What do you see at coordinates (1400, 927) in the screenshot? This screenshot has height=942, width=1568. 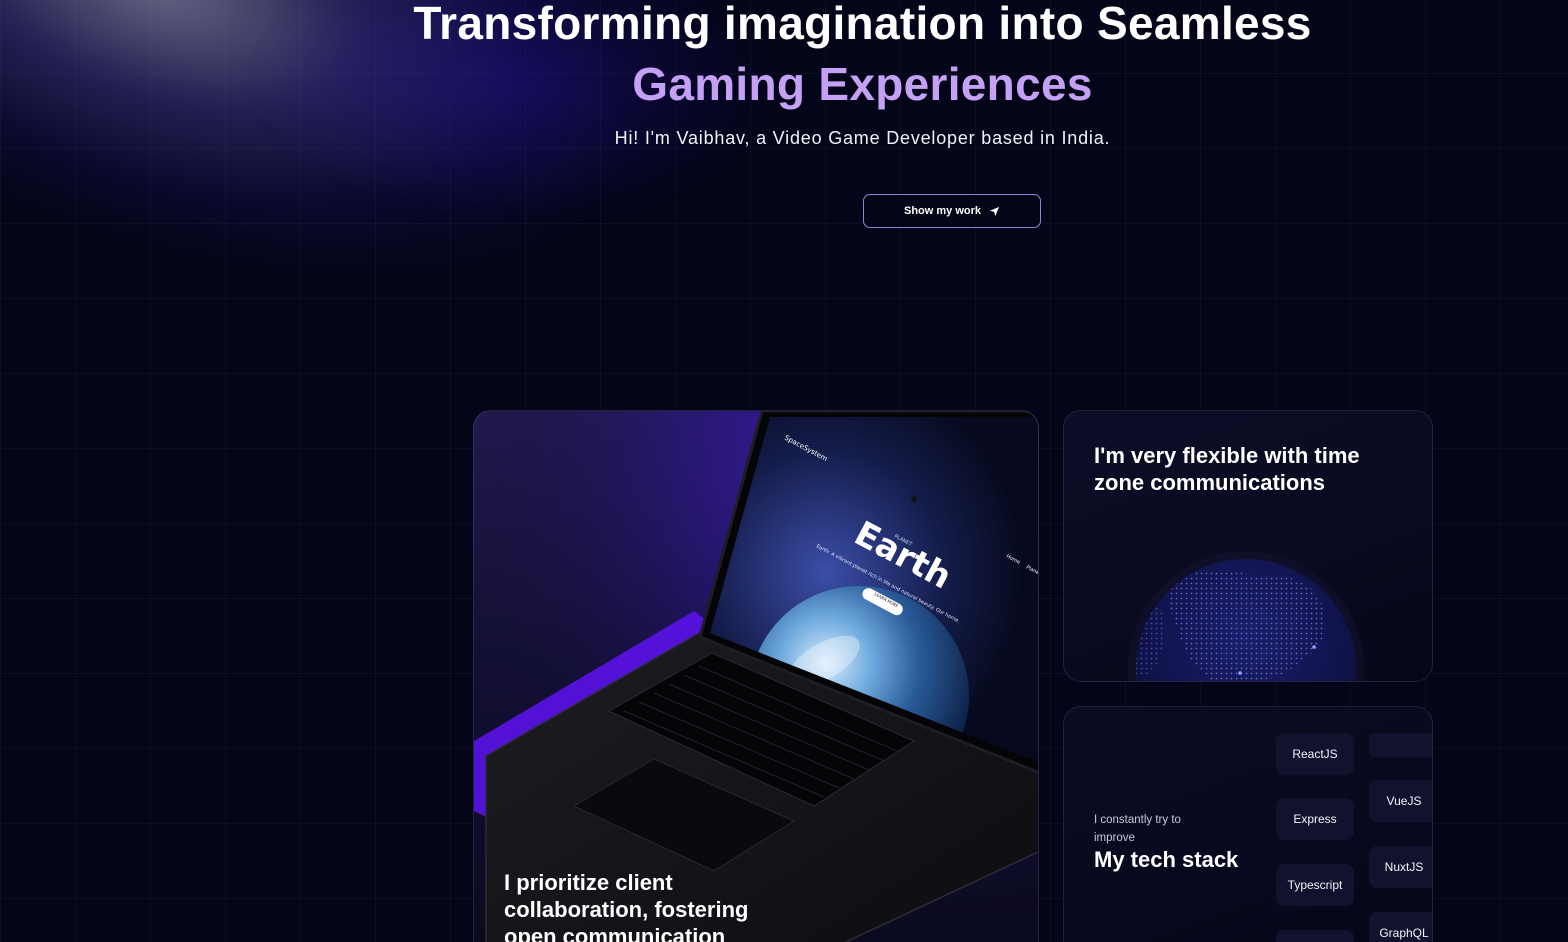 I see `tech-chip-graphql: GraphQL` at bounding box center [1400, 927].